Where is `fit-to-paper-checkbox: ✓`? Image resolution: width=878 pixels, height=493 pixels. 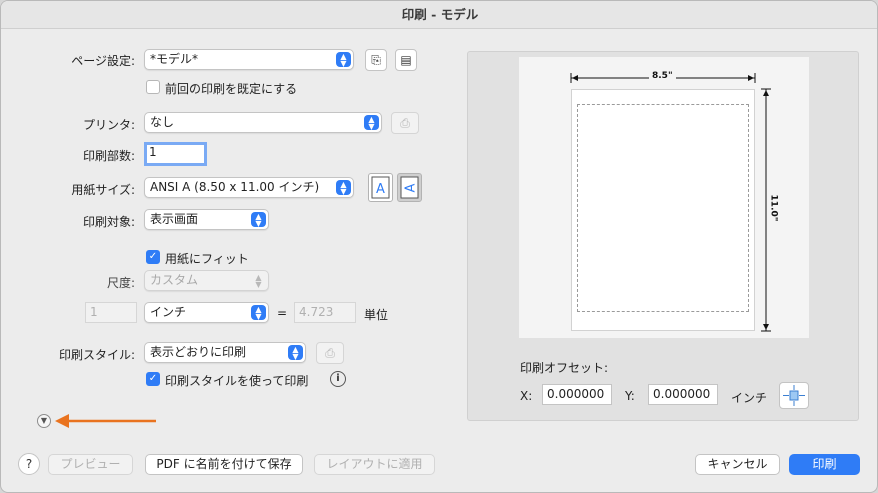 fit-to-paper-checkbox: ✓ is located at coordinates (153, 257).